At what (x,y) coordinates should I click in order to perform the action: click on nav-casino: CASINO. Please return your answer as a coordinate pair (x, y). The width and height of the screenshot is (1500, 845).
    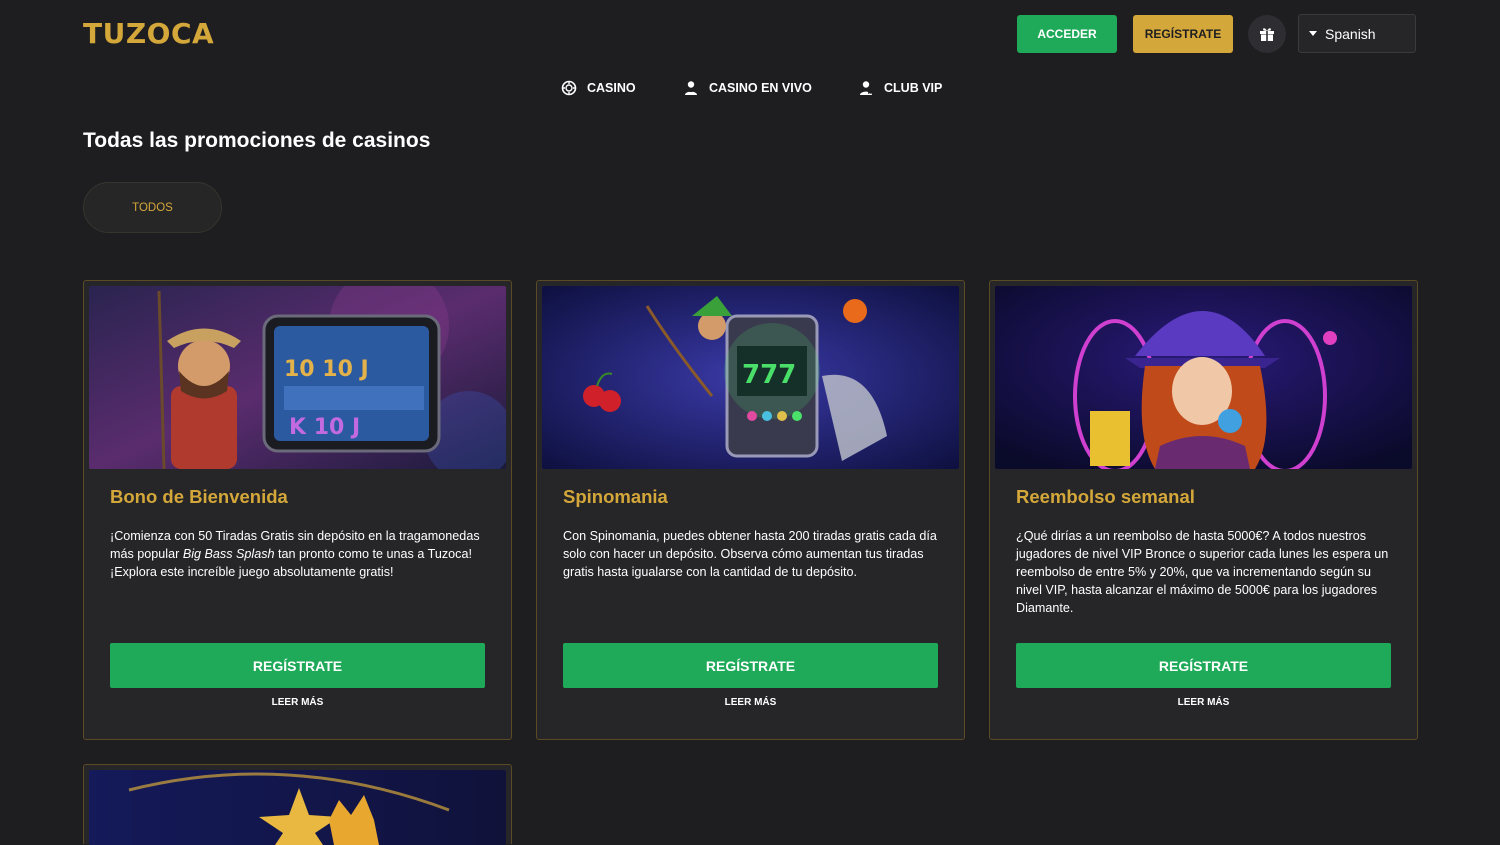
    Looking at the image, I should click on (598, 88).